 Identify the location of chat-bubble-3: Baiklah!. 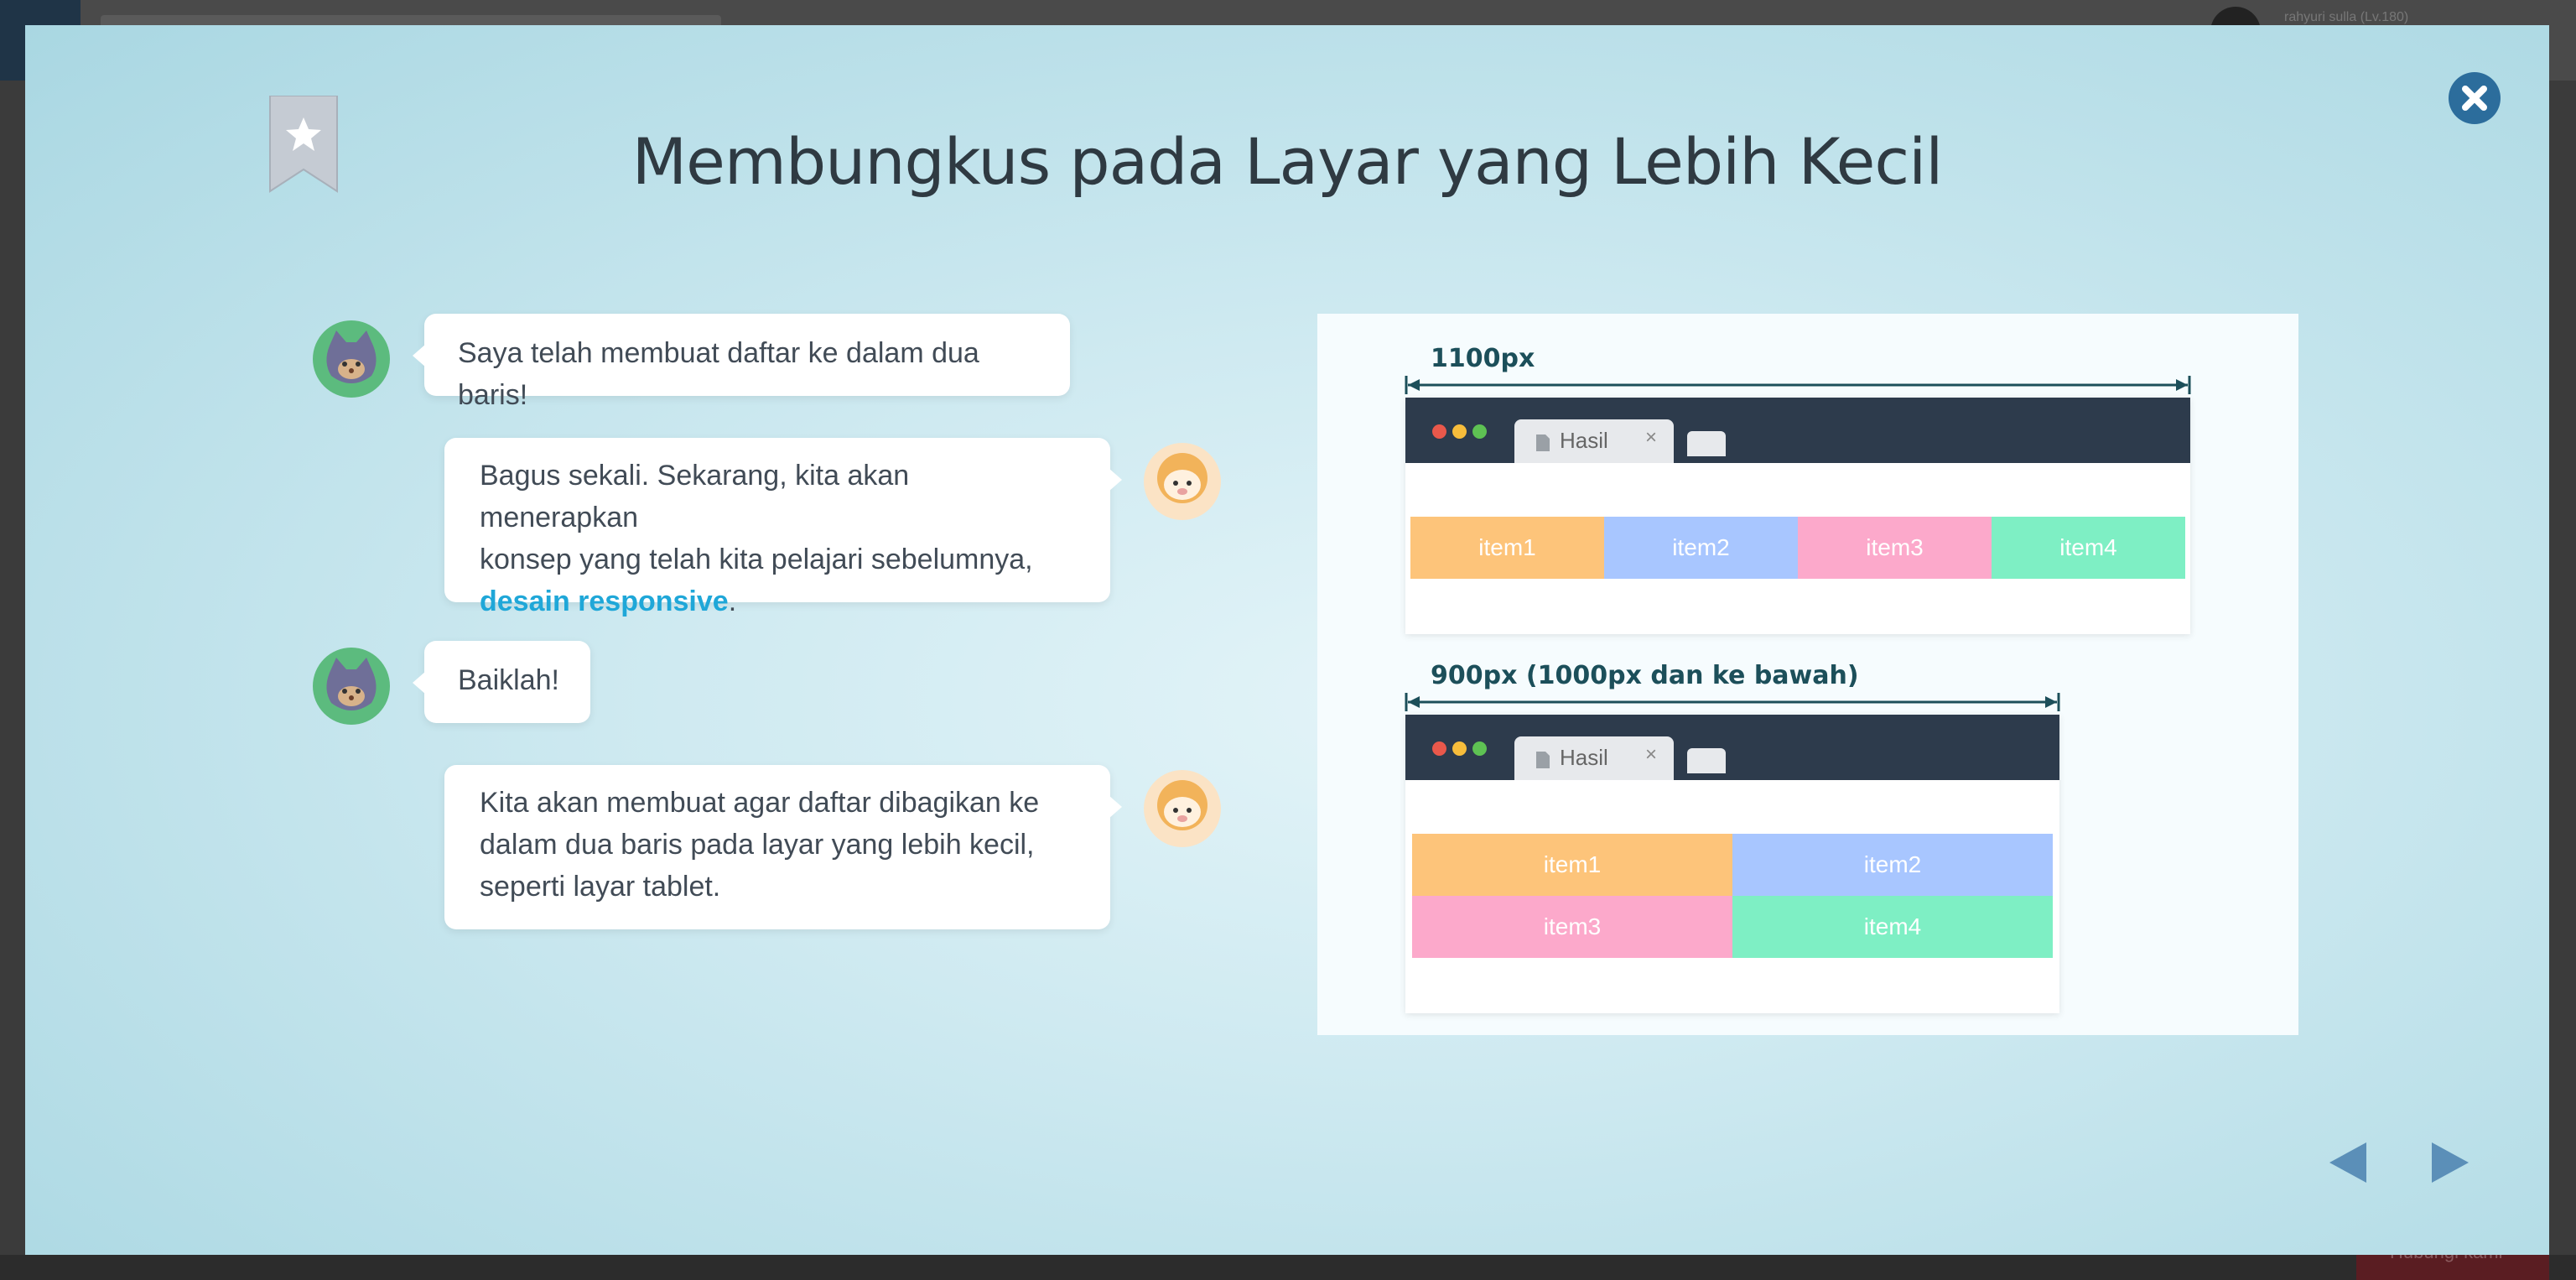
(501, 682).